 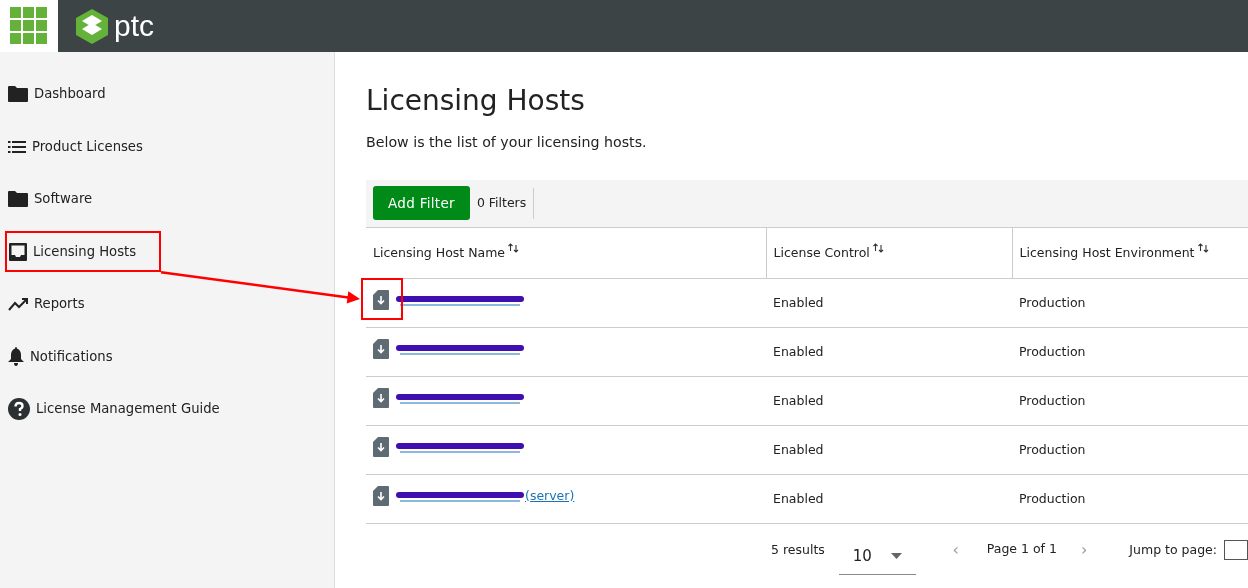 What do you see at coordinates (56, 356) in the screenshot?
I see `sidebar-item: Notifications` at bounding box center [56, 356].